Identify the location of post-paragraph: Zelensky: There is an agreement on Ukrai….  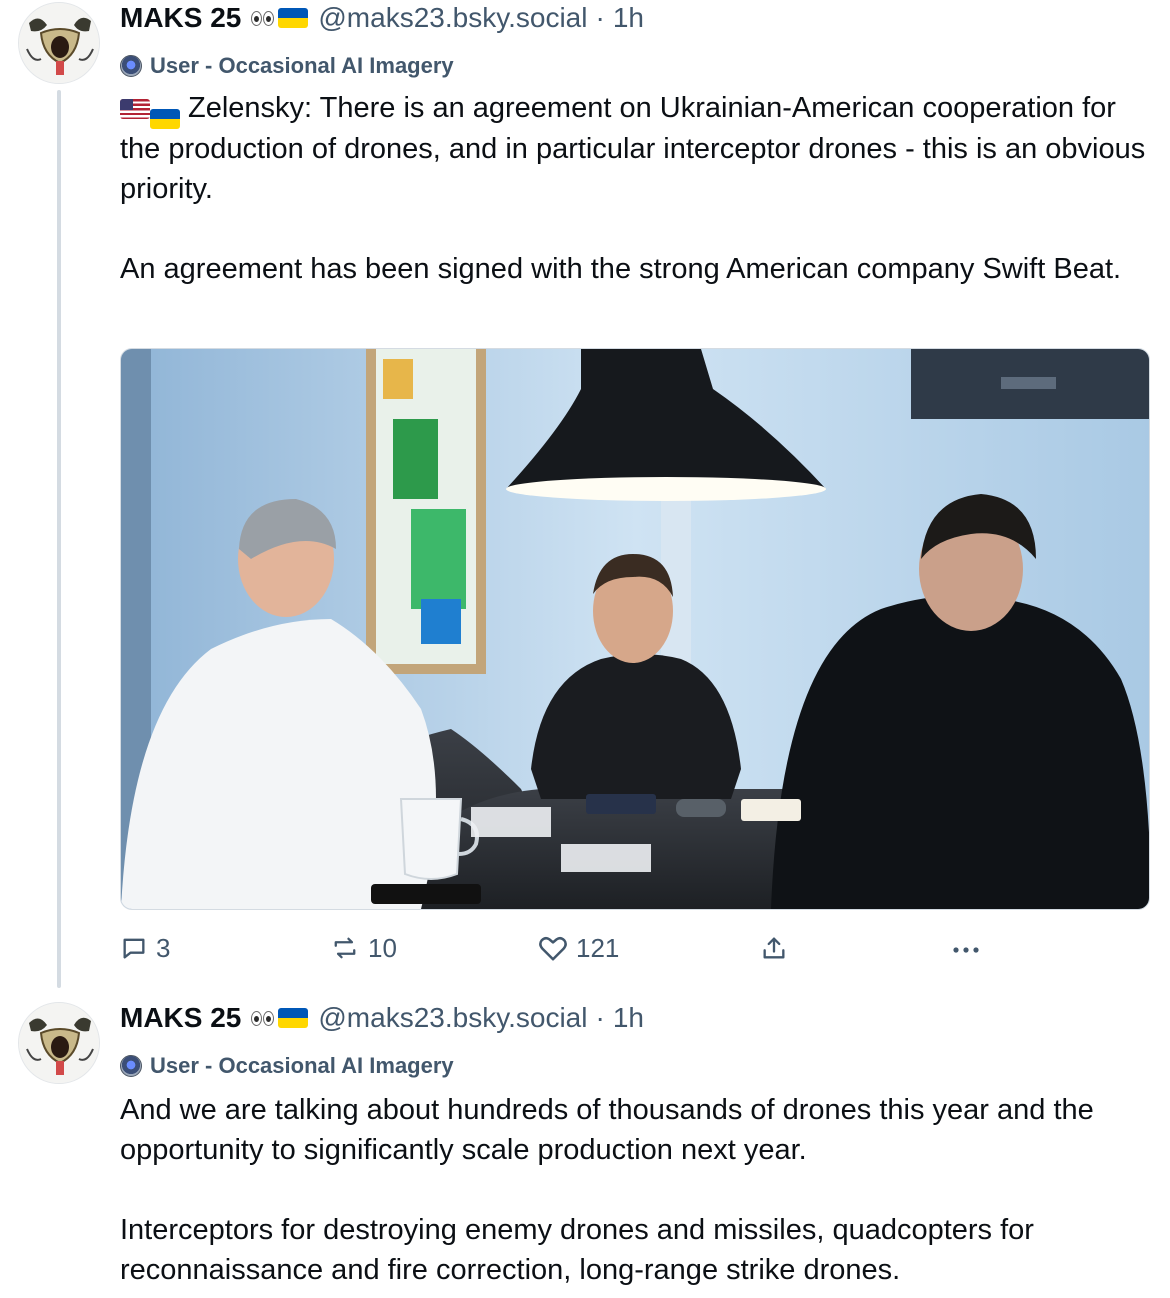
(637, 148).